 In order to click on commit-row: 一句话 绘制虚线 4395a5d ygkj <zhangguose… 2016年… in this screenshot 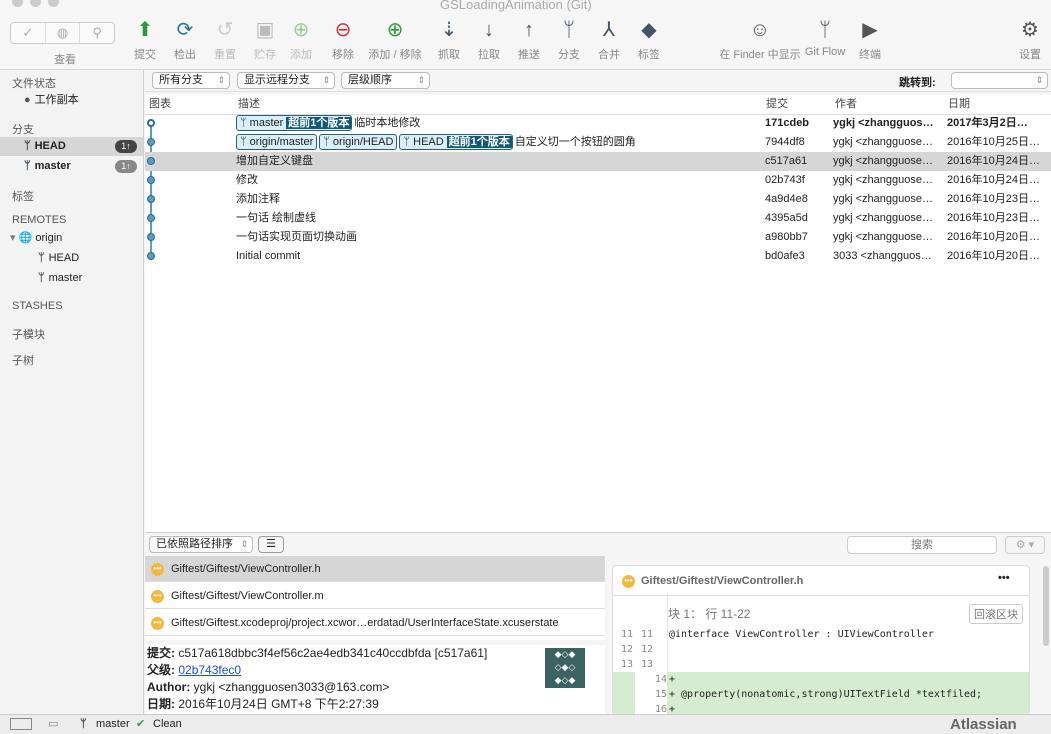, I will do `click(598, 218)`.